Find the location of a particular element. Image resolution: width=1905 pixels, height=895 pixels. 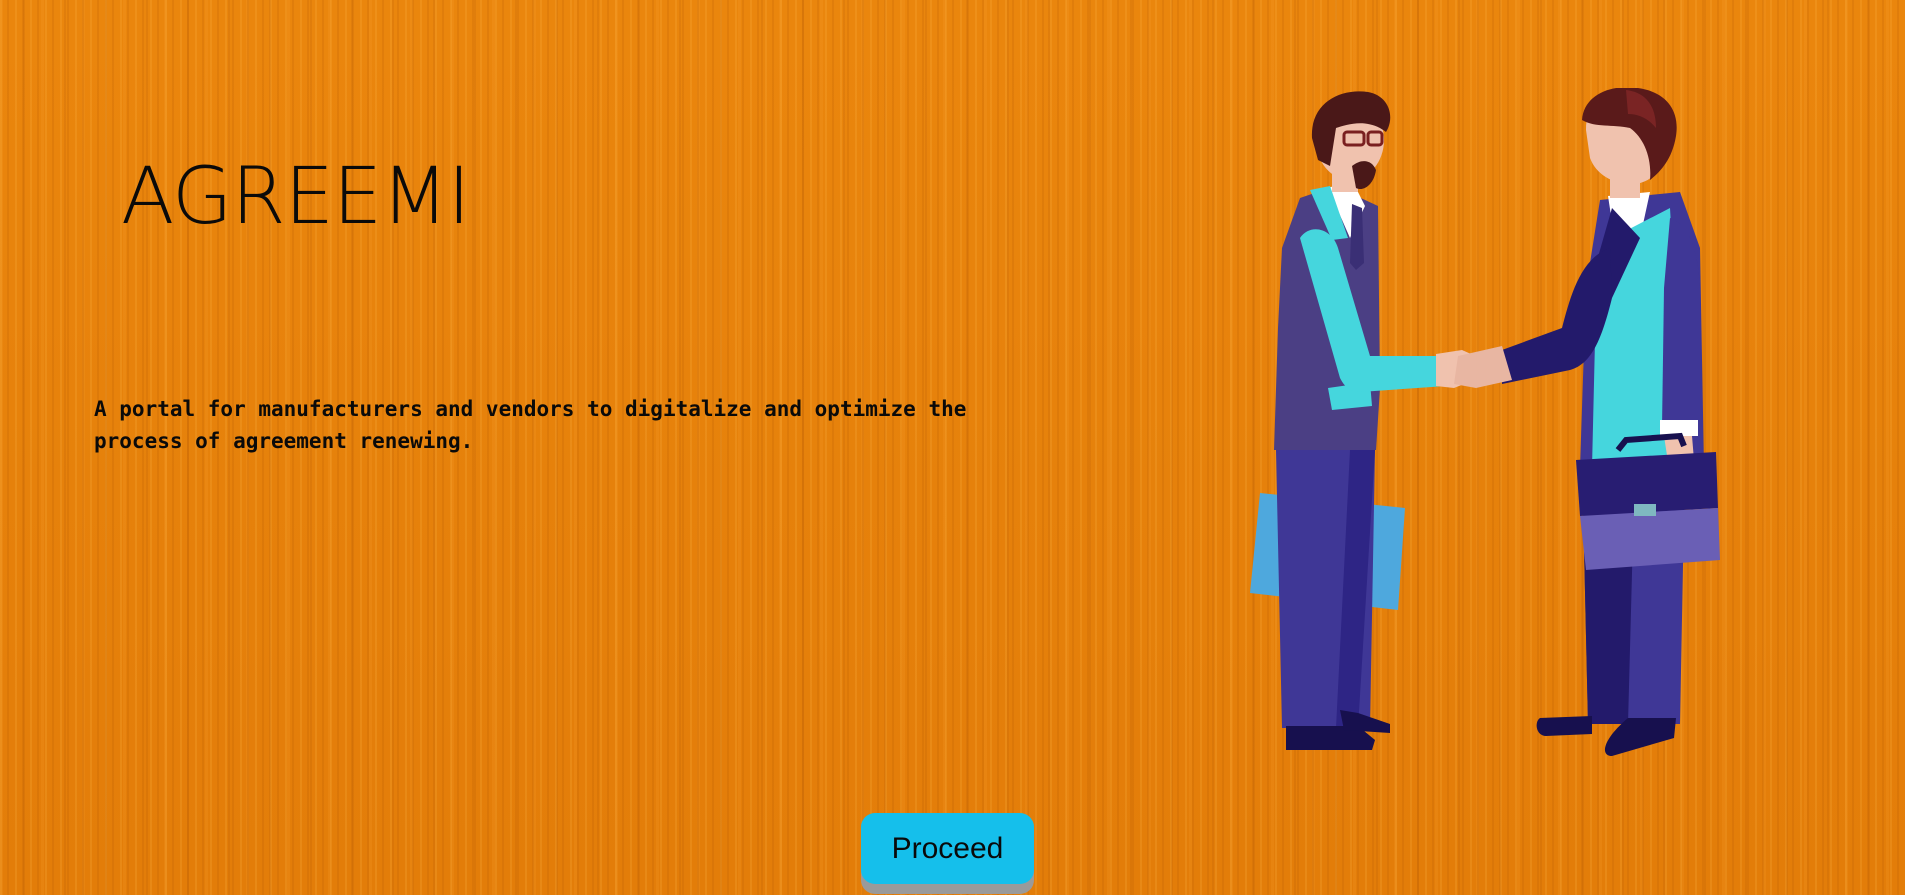

left-businessman is located at coordinates (1365, 420).